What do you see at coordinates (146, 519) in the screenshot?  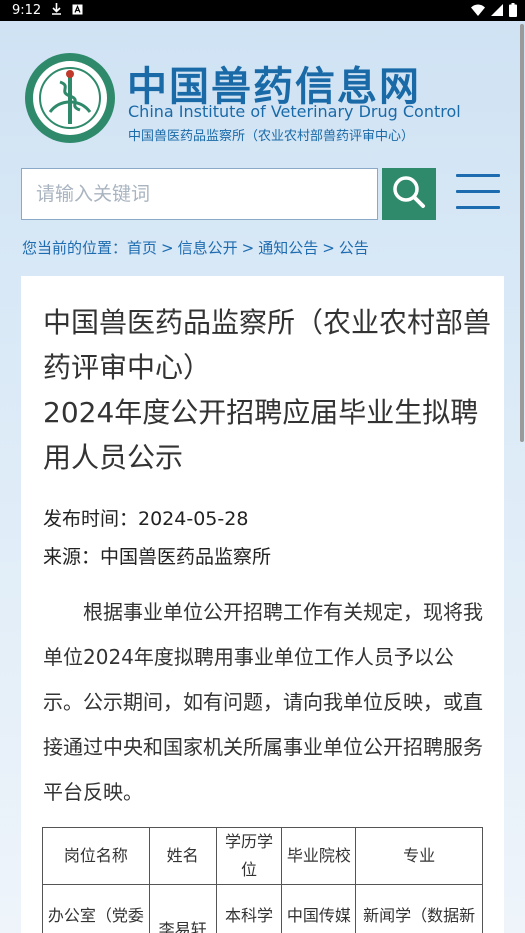 I see `publish-time: 发布时间：2024-05-28` at bounding box center [146, 519].